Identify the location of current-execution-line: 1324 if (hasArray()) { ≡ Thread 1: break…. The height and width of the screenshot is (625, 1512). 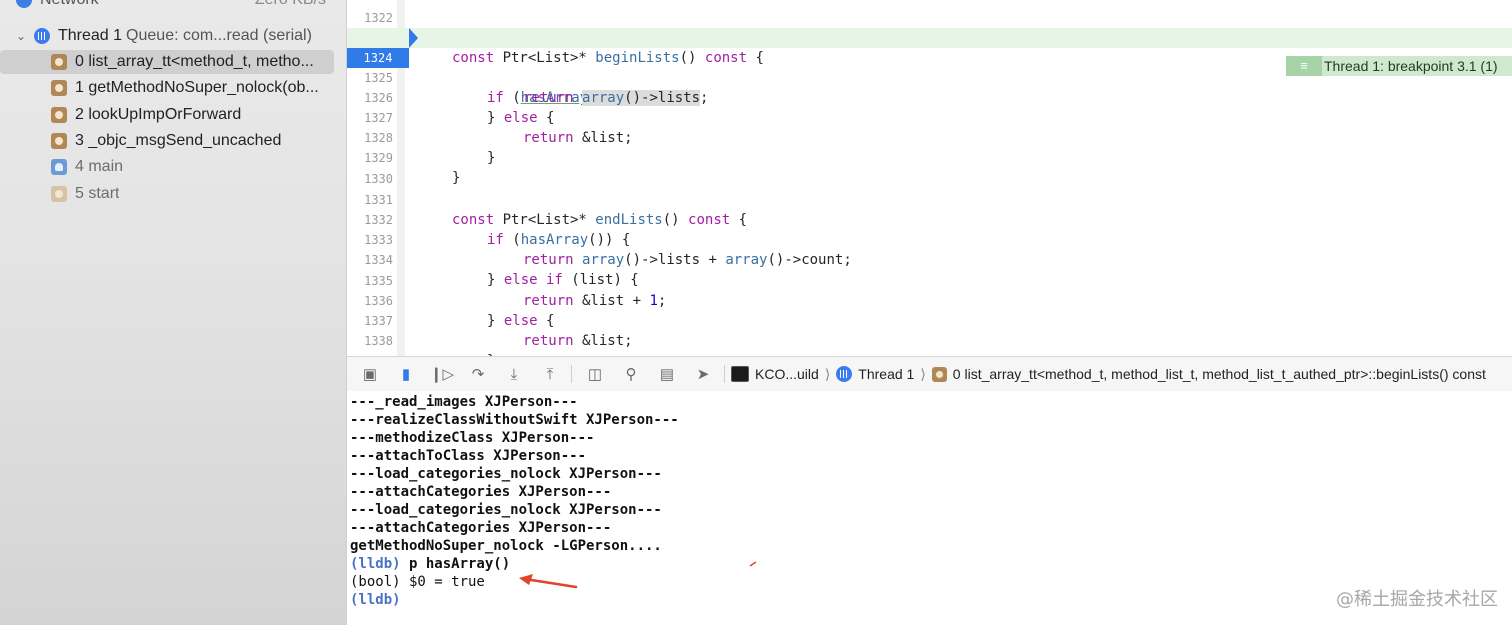
(929, 67).